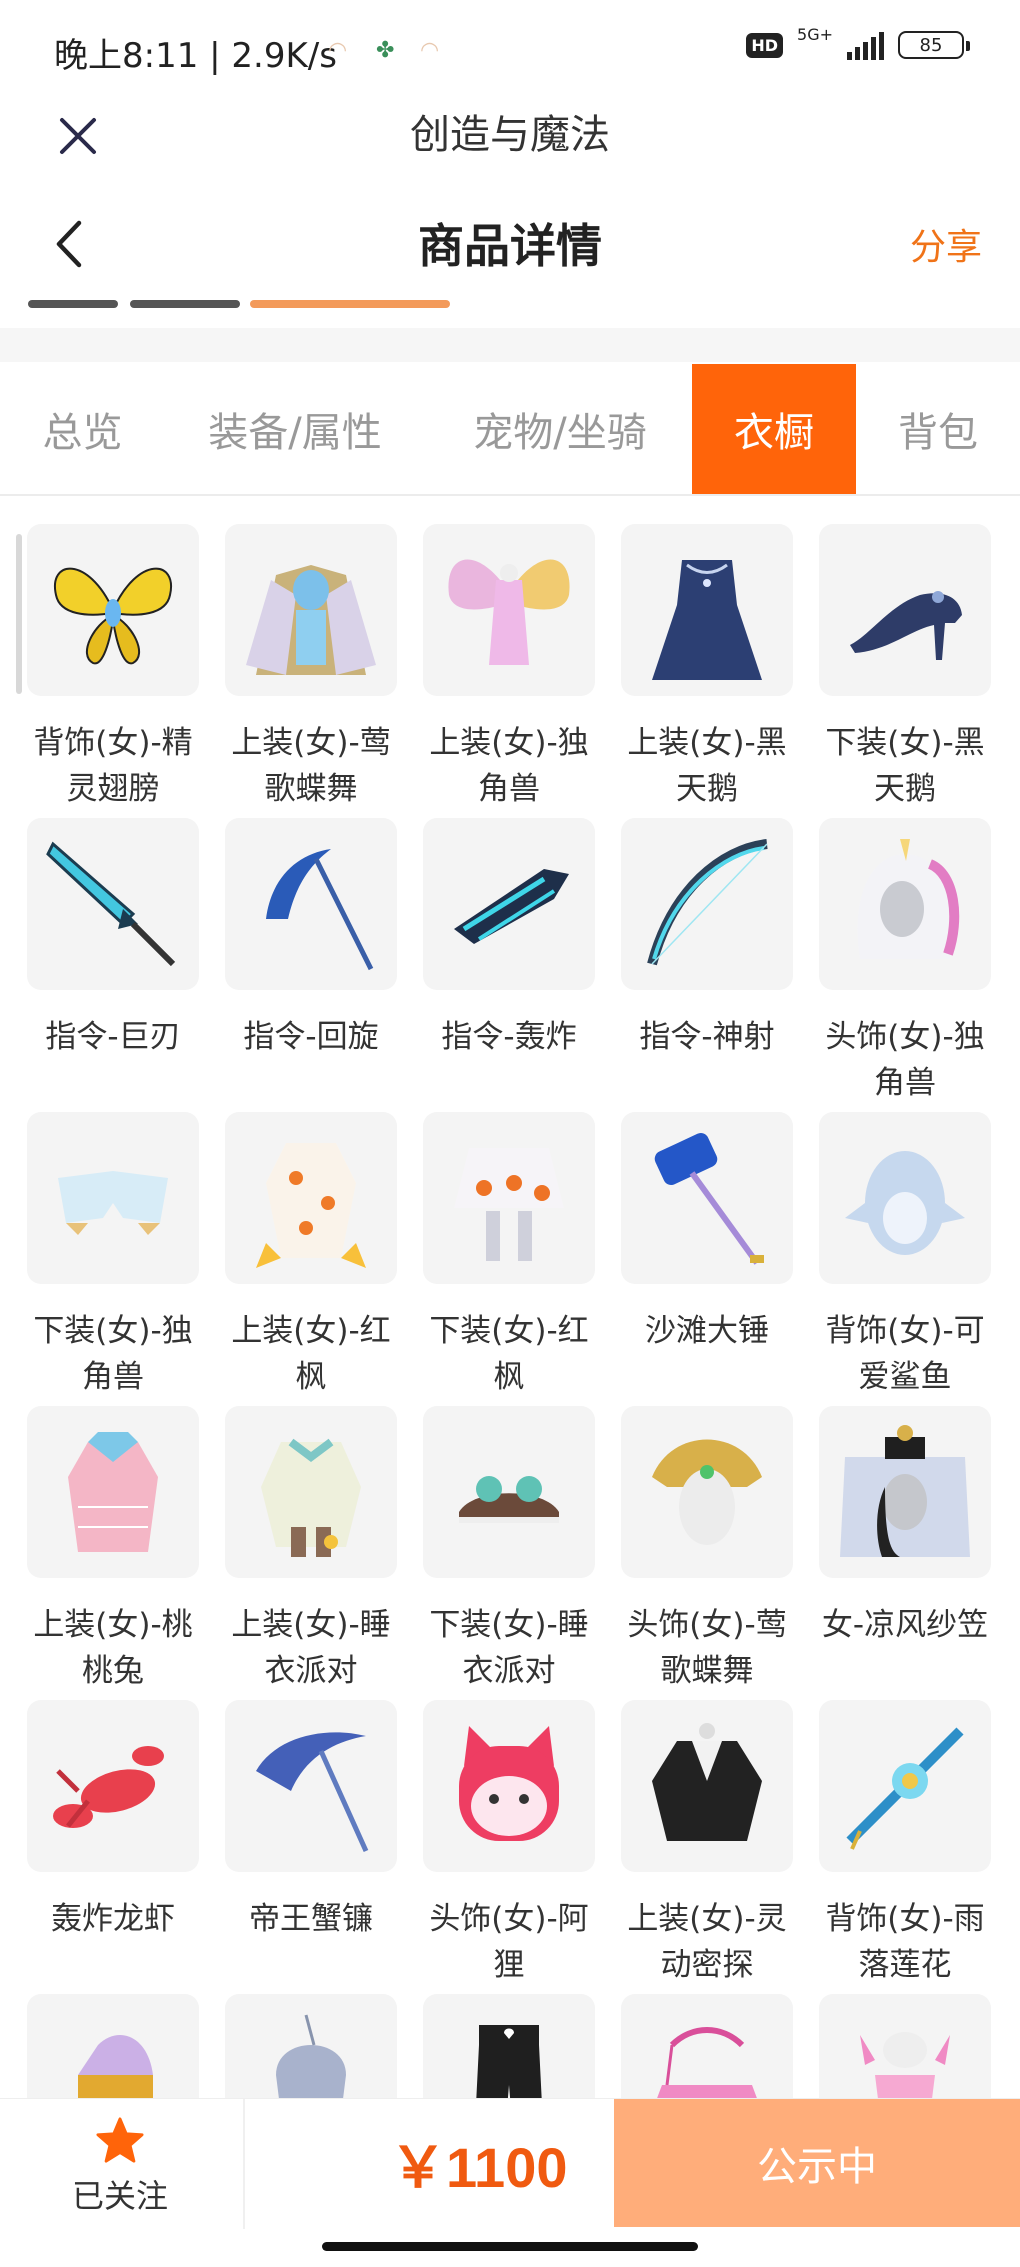  What do you see at coordinates (311, 1919) in the screenshot?
I see `item-label: 帝王蟹镰` at bounding box center [311, 1919].